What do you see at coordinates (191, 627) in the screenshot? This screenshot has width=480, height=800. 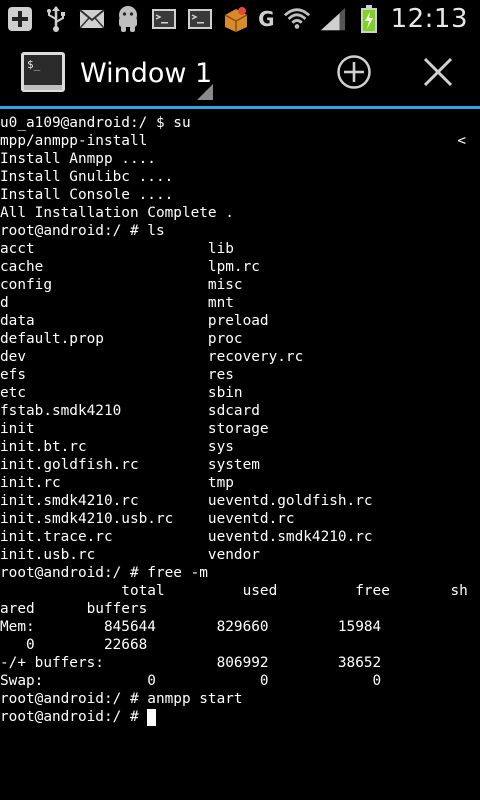 I see `terminal-line: Mem: 845644 829660 15984` at bounding box center [191, 627].